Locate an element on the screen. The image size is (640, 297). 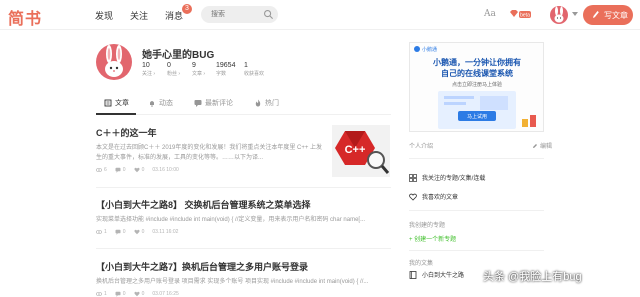
sidebar-link-following: 我关注的专题/文集/连载 is located at coordinates (447, 177).